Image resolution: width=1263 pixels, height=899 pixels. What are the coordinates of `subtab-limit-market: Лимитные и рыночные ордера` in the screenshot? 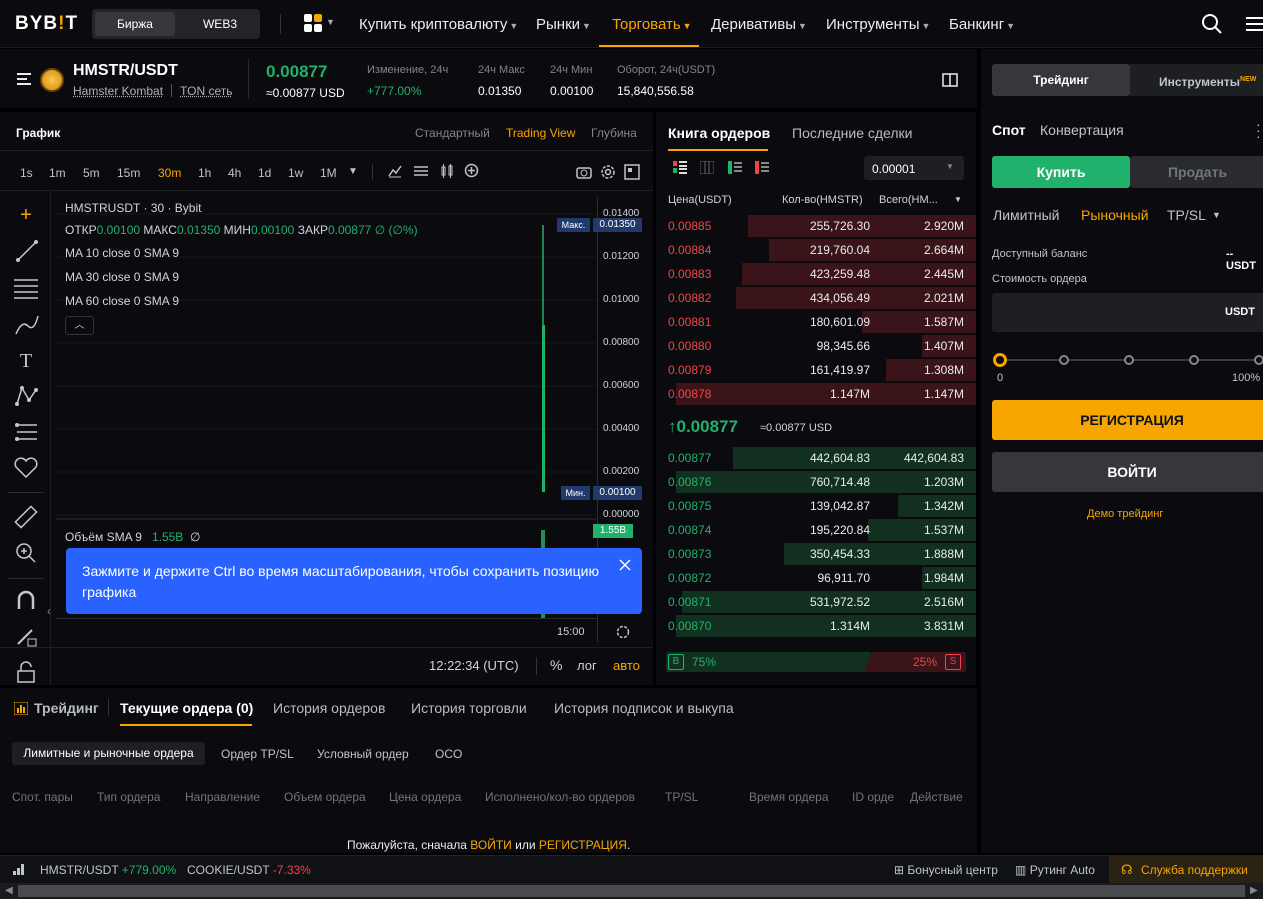 It's located at (108, 753).